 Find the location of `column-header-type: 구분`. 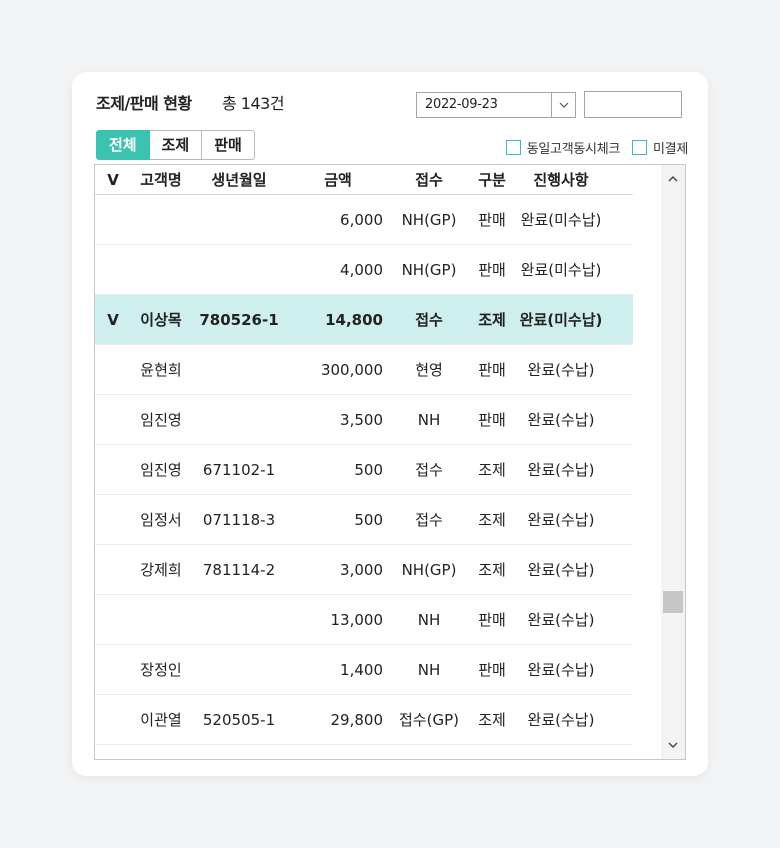

column-header-type: 구분 is located at coordinates (492, 179).